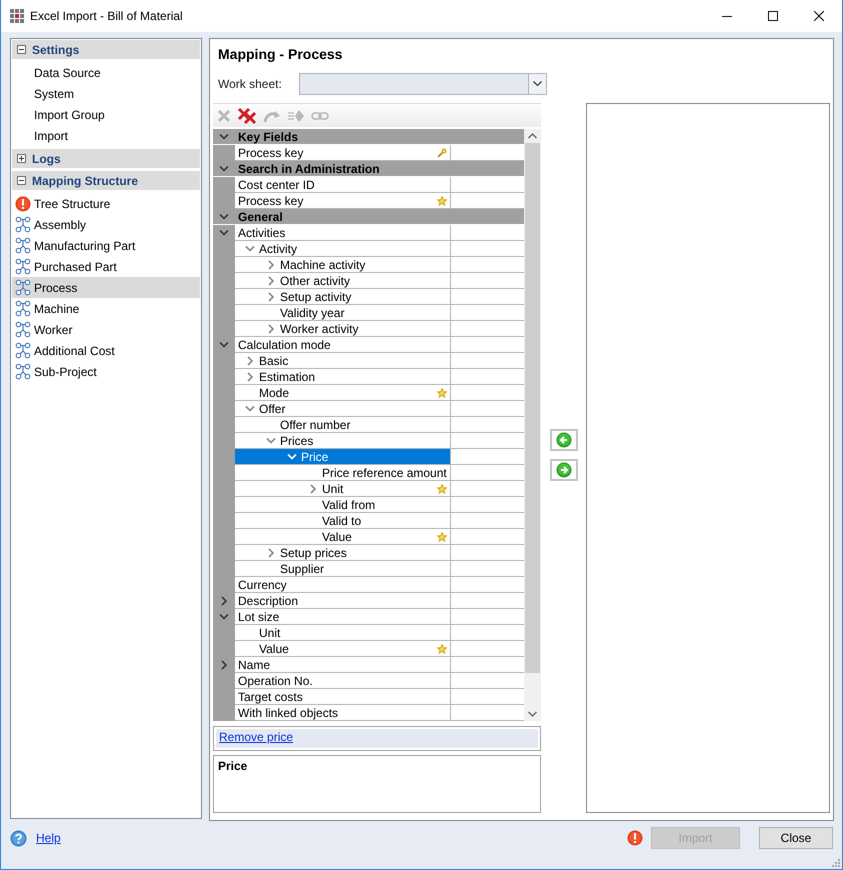 The image size is (843, 870). Describe the element at coordinates (106, 180) in the screenshot. I see `section-header: Mapping Structure` at that location.